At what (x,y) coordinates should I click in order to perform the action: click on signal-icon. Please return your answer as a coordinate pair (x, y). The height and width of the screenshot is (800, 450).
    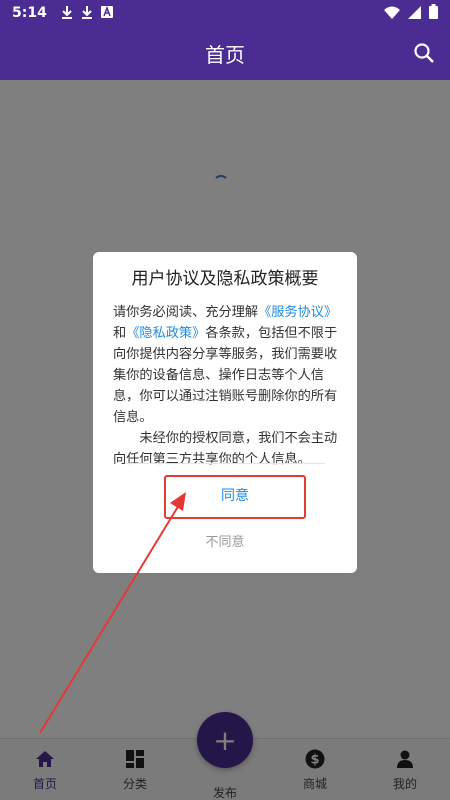
    Looking at the image, I should click on (414, 13).